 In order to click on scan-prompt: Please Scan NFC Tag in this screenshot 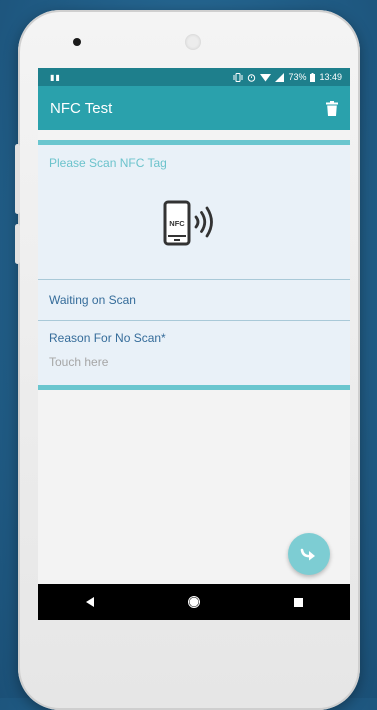, I will do `click(108, 163)`.